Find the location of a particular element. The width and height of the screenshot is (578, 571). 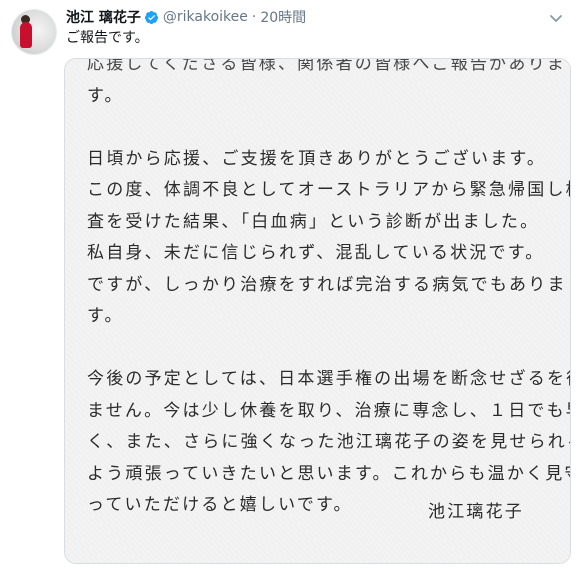

author-handle: @rikakoikee is located at coordinates (205, 17).